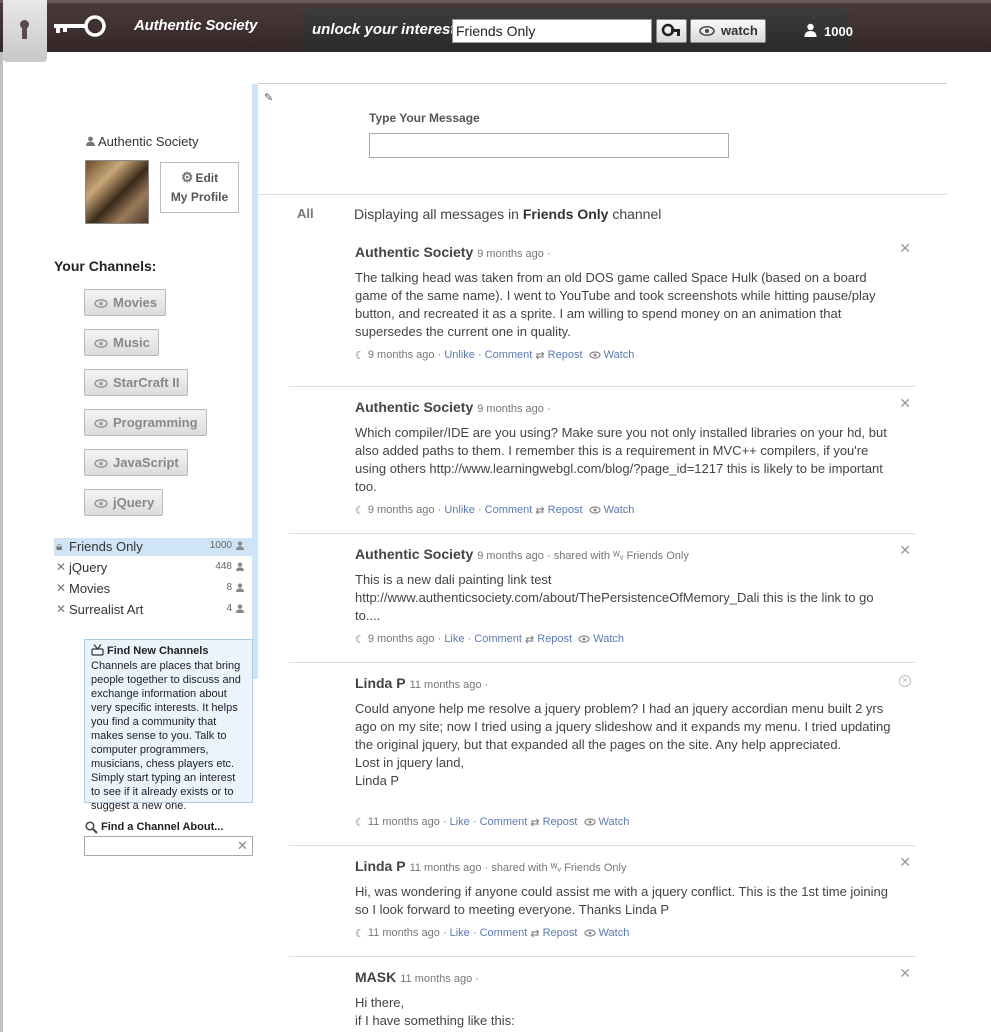 The height and width of the screenshot is (1032, 991). What do you see at coordinates (153, 610) in the screenshot?
I see `subscription-item: ✕ Surrealist Art 4` at bounding box center [153, 610].